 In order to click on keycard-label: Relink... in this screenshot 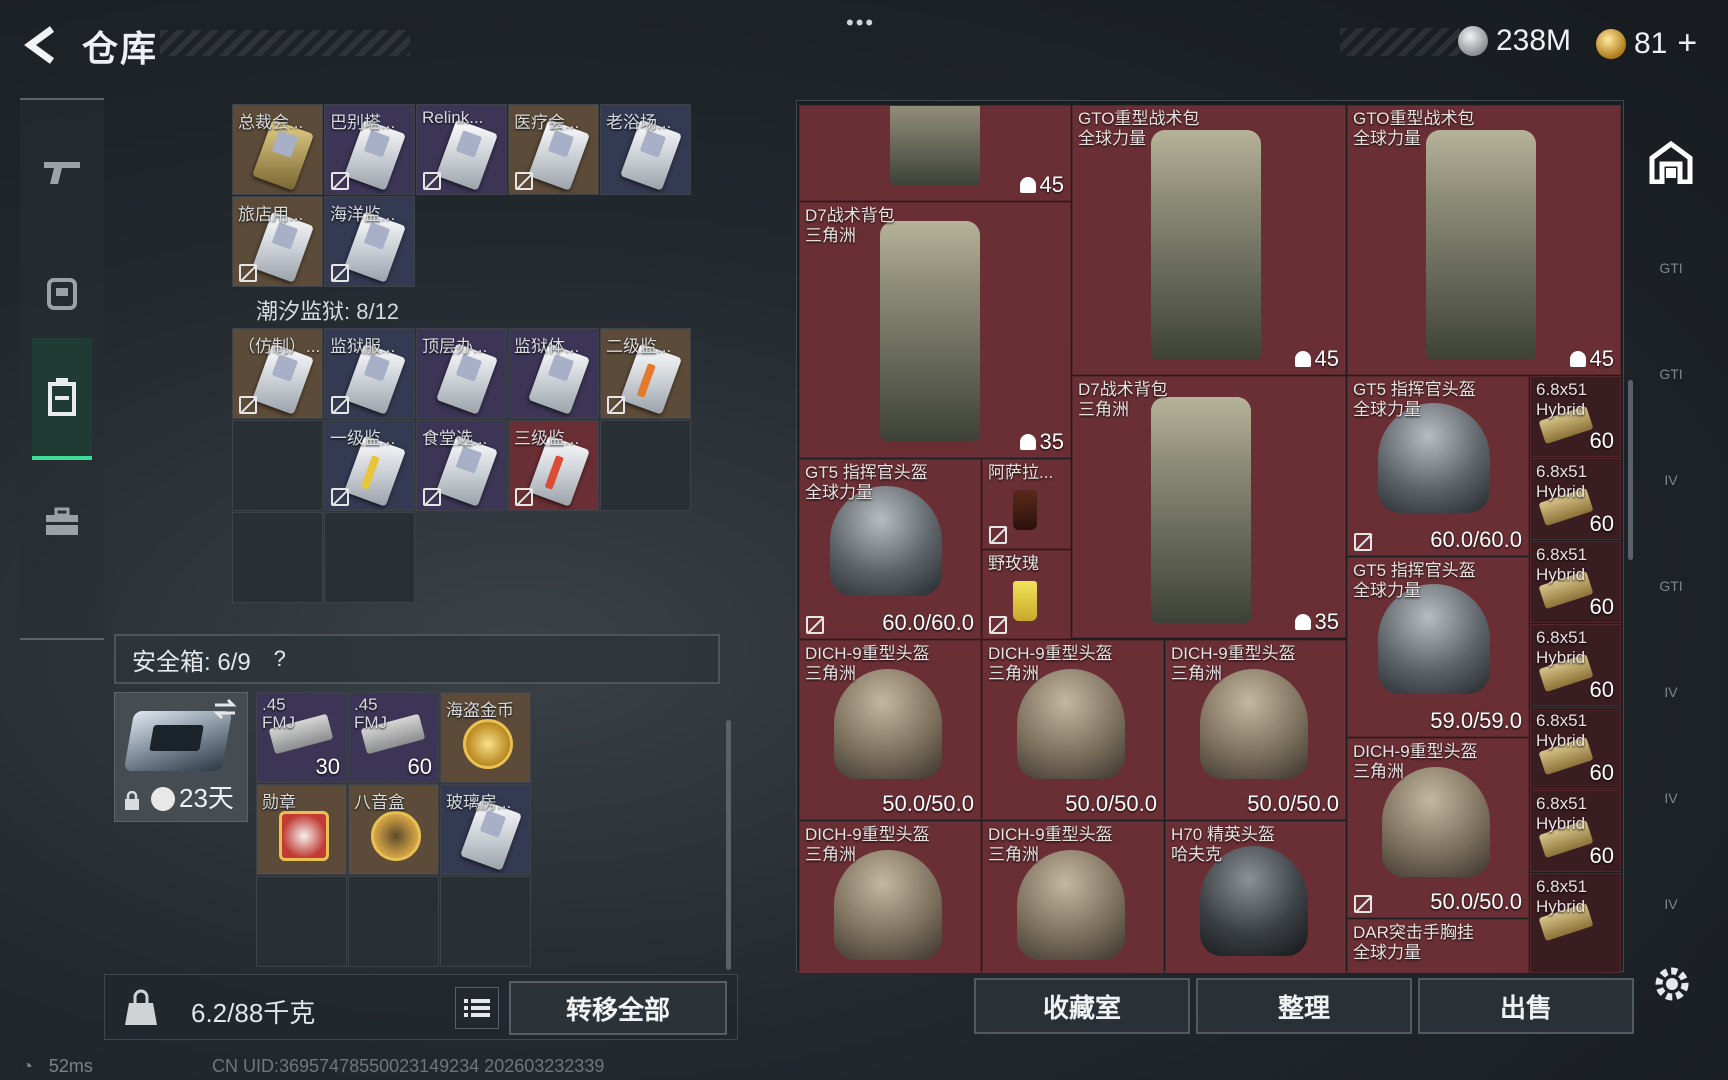, I will do `click(453, 117)`.